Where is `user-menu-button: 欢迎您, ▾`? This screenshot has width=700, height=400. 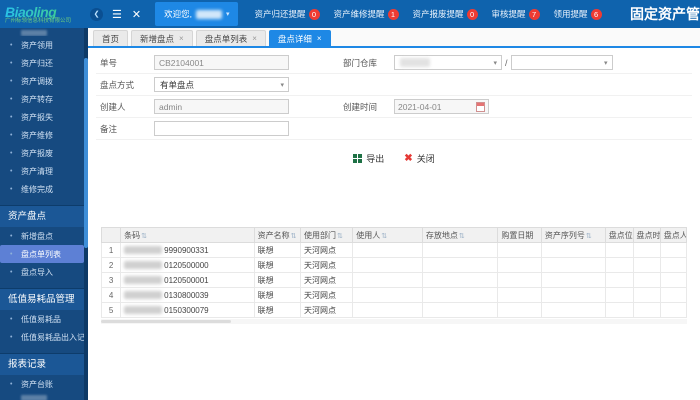
user-menu-button: 欢迎您, ▾ is located at coordinates (197, 14).